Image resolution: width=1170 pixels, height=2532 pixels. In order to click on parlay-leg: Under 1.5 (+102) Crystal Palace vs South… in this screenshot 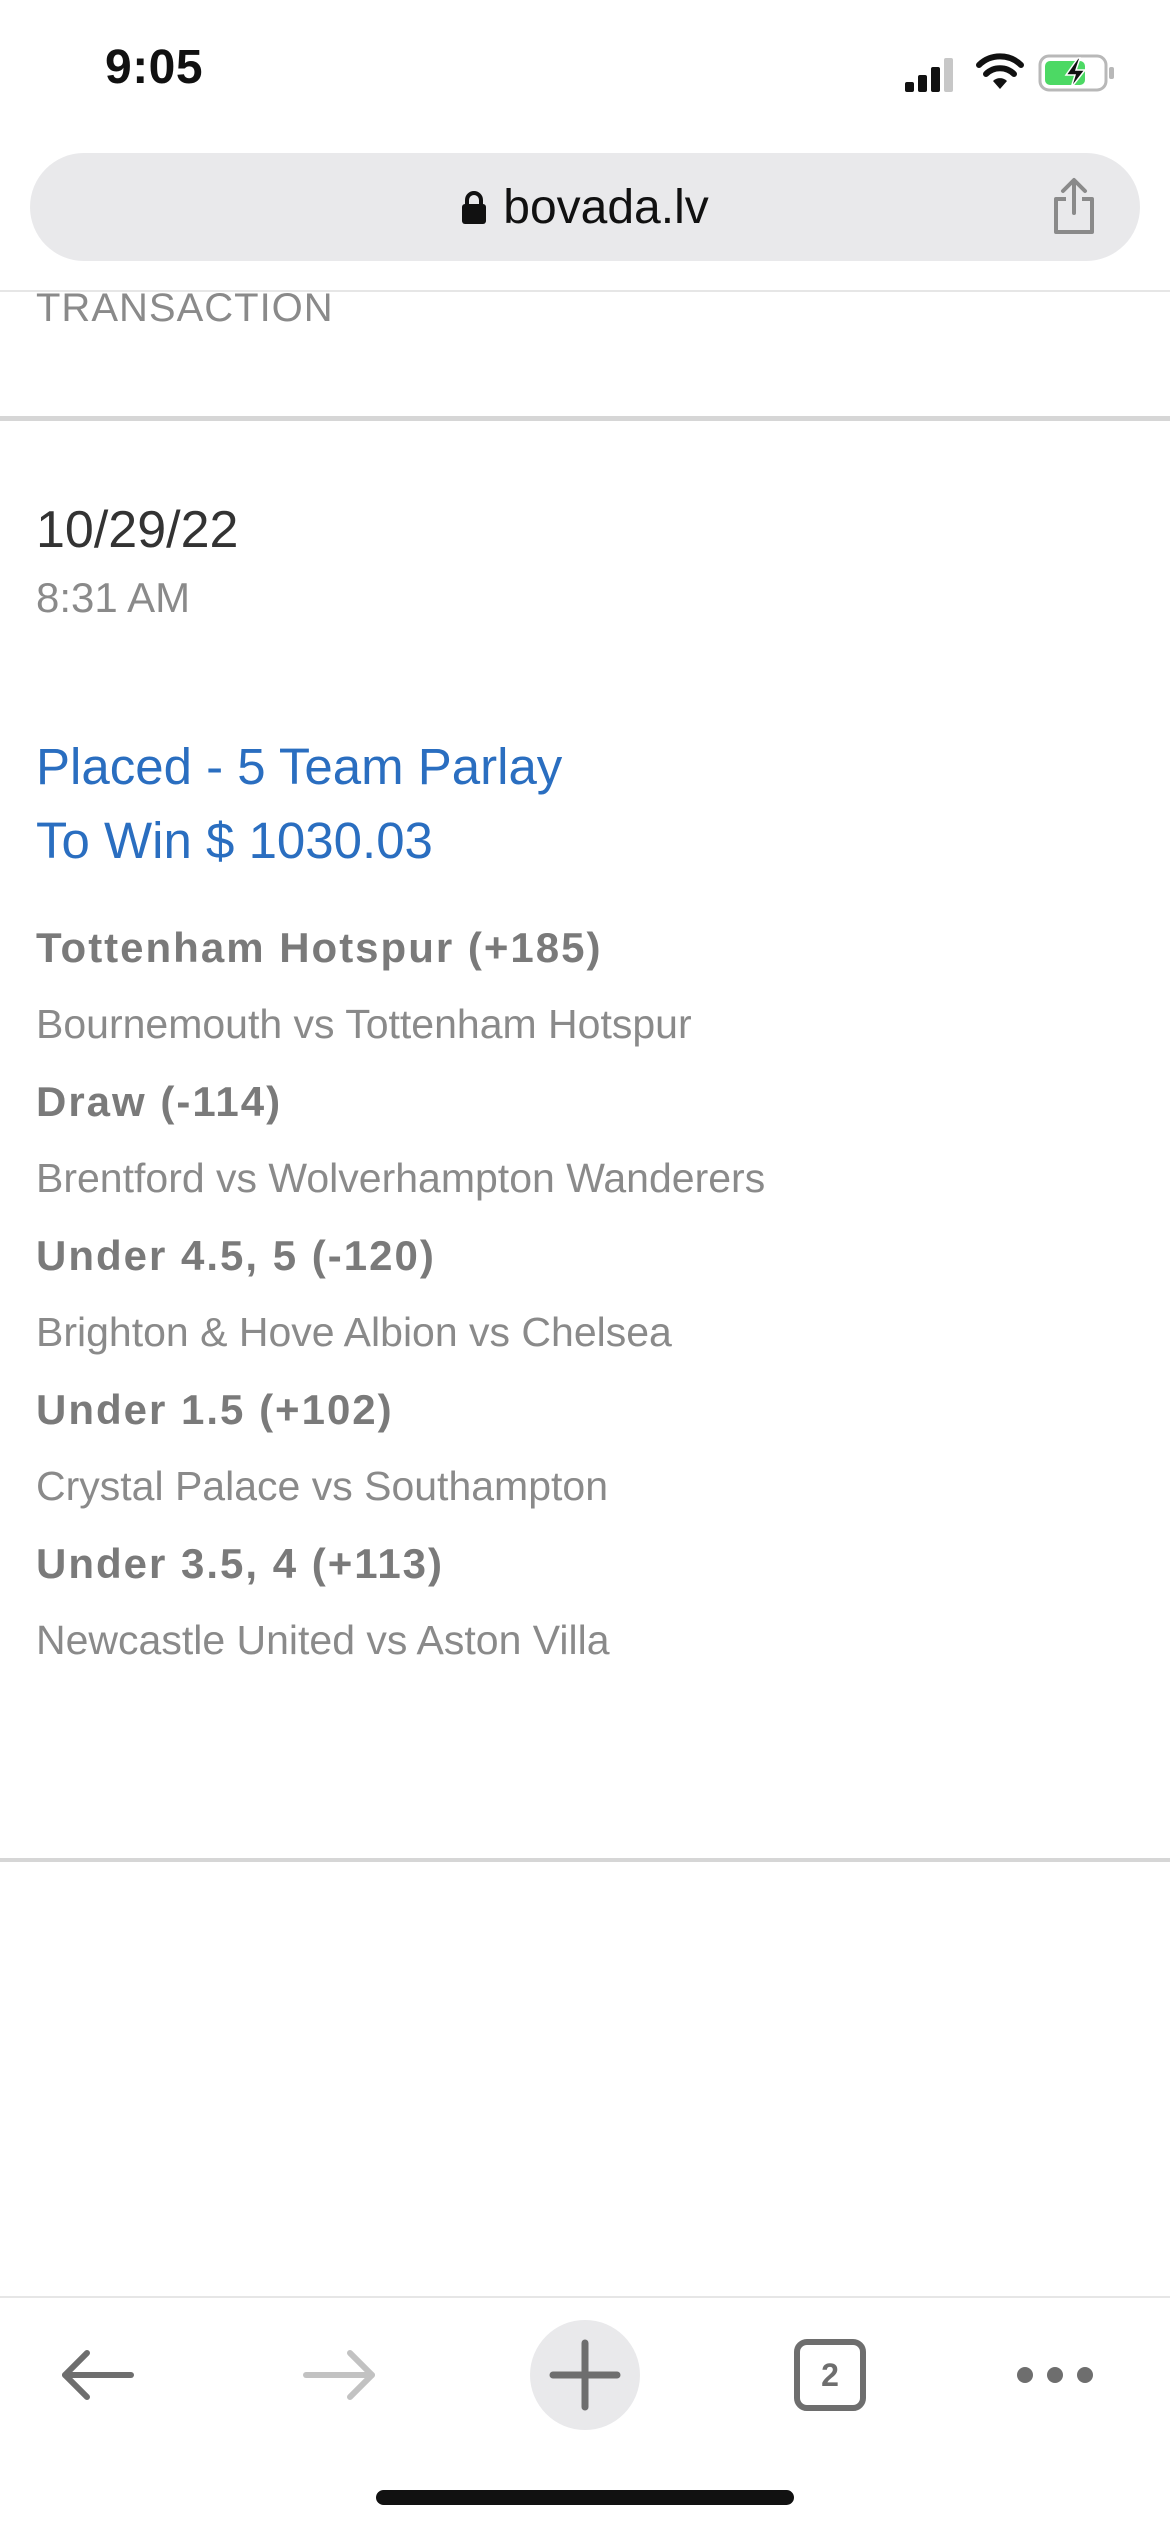, I will do `click(586, 1457)`.